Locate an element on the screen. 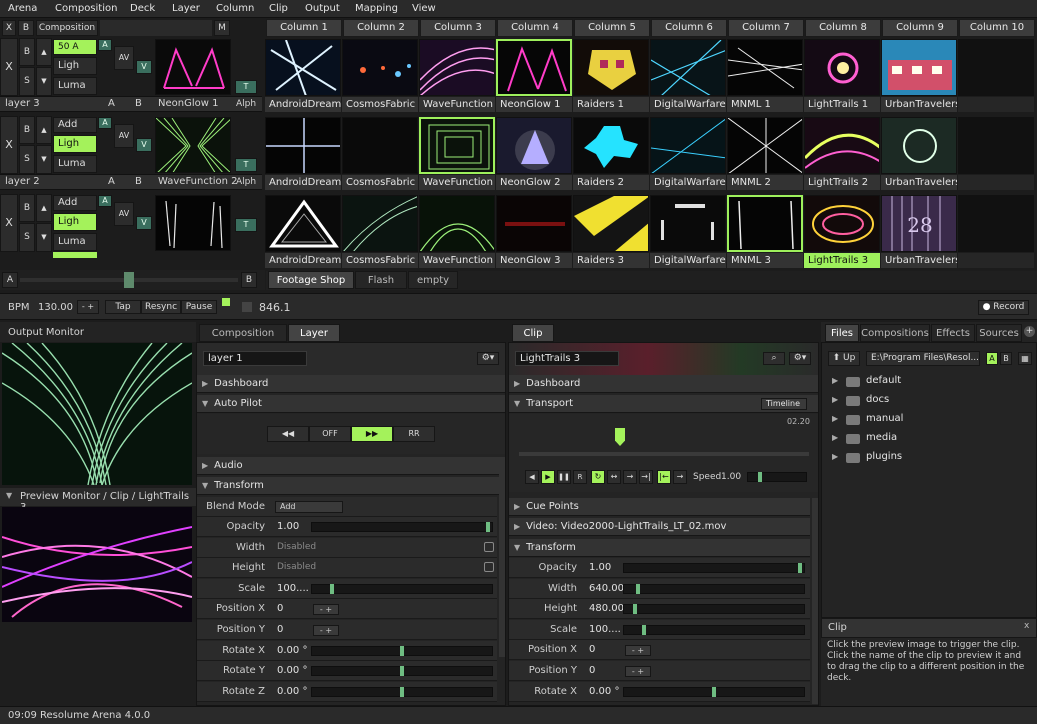  transport-mode-select: Timeline is located at coordinates (784, 404).